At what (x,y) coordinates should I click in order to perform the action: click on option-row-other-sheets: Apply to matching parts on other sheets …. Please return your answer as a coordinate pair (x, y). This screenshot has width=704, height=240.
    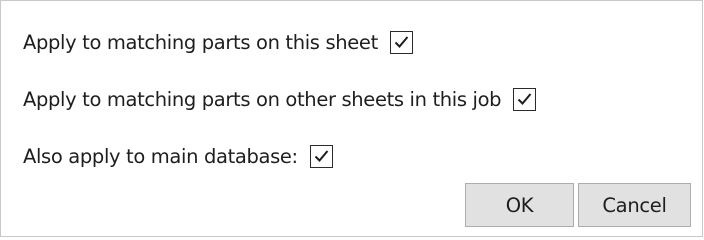
    Looking at the image, I should click on (280, 99).